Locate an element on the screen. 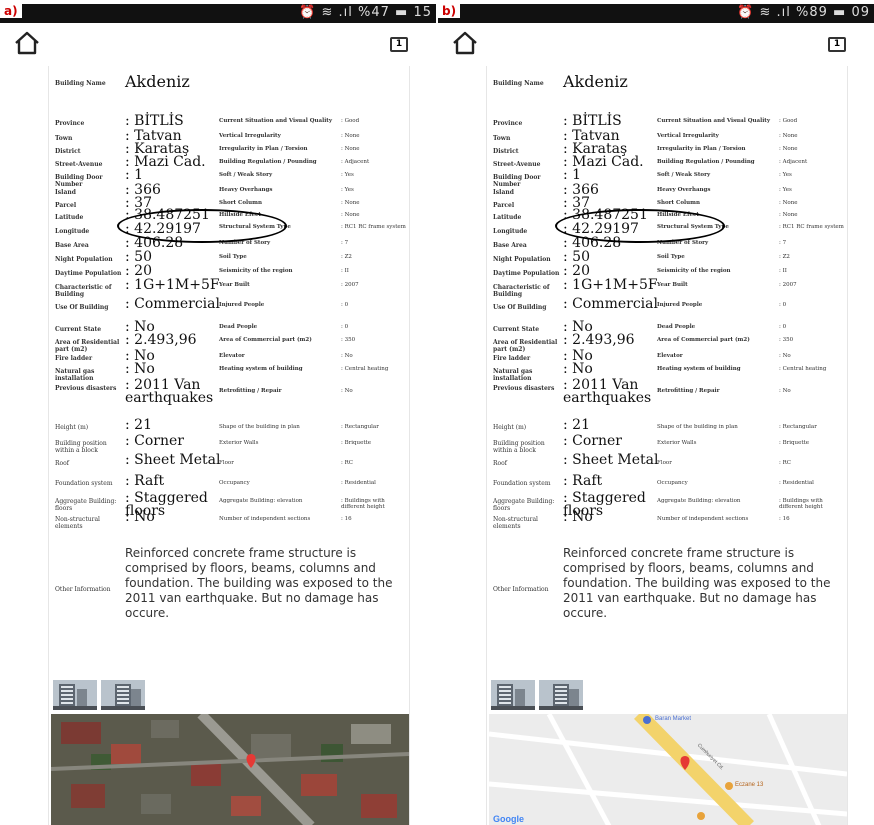 The height and width of the screenshot is (825, 874). map-label: Eczane 13 is located at coordinates (749, 785).